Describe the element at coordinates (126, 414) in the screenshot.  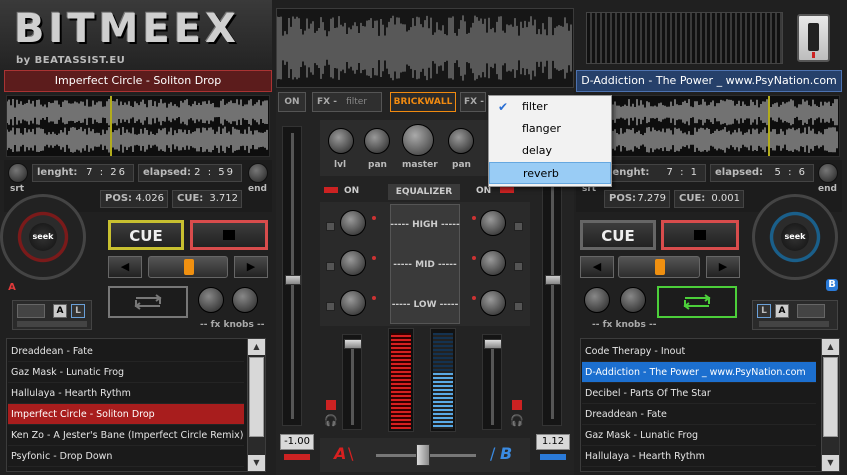
I see `deck-a-playlist-item: Imperfect Circle - Soliton Drop` at that location.